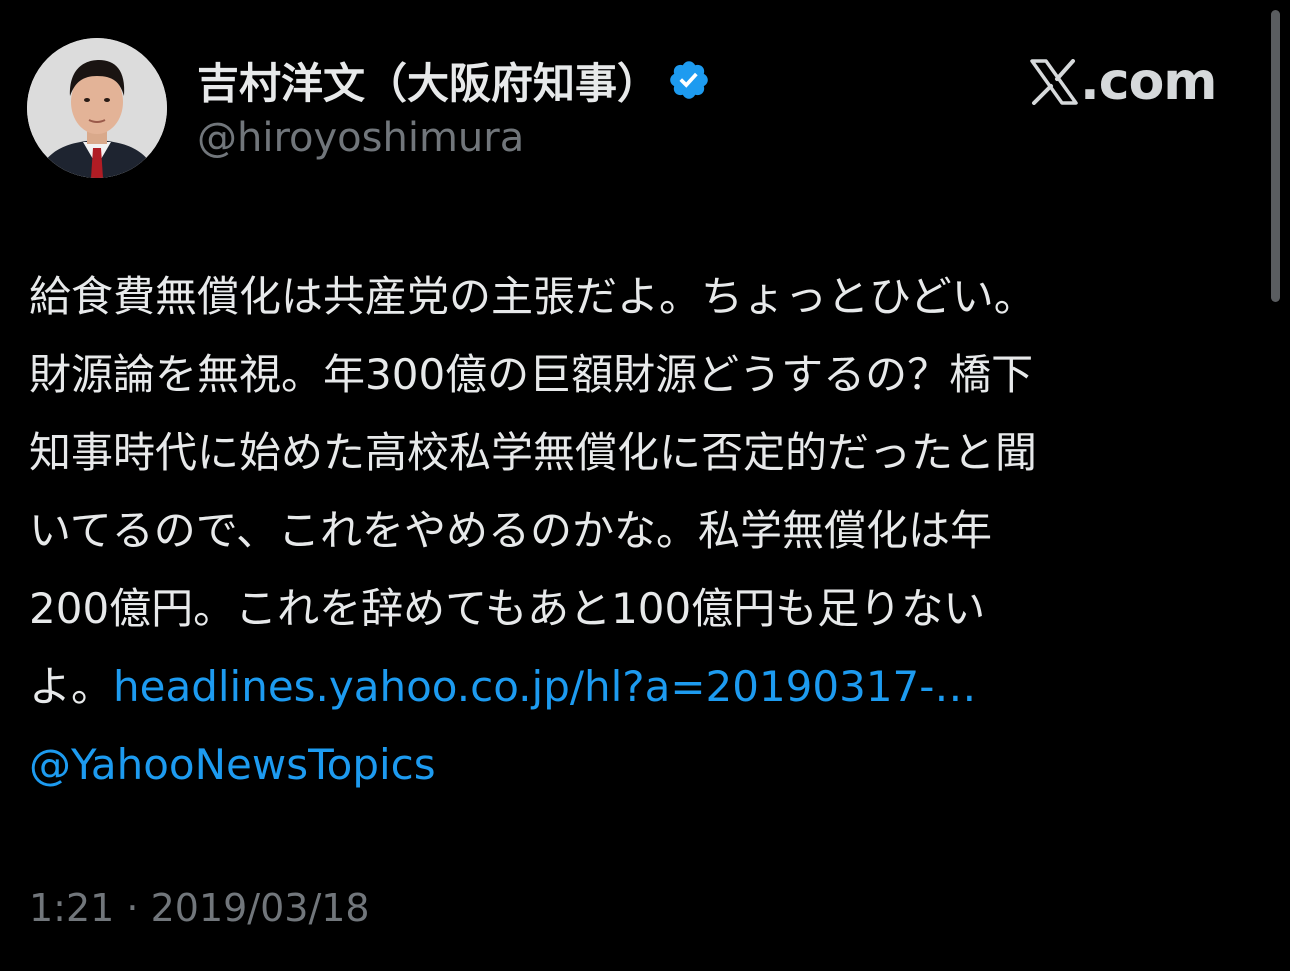 The image size is (1290, 971). What do you see at coordinates (531, 374) in the screenshot?
I see `tweet-text-line: 財源論を無視。年300億の巨額財源どうするの？橋下` at bounding box center [531, 374].